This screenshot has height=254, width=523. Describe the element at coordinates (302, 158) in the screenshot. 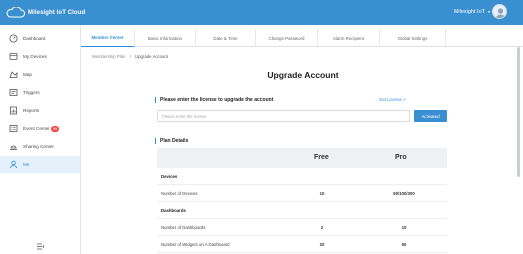

I see `table-header: Free Pro` at that location.